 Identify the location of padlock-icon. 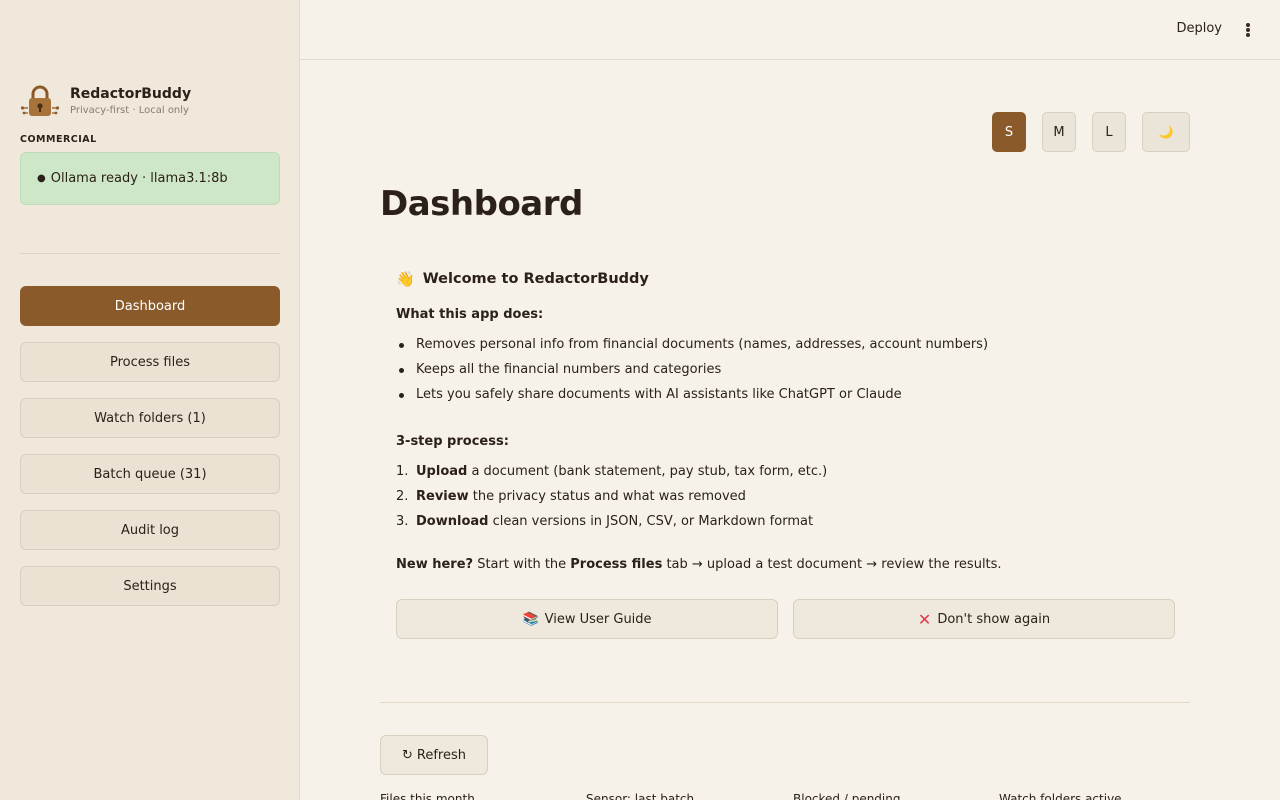
(40, 102).